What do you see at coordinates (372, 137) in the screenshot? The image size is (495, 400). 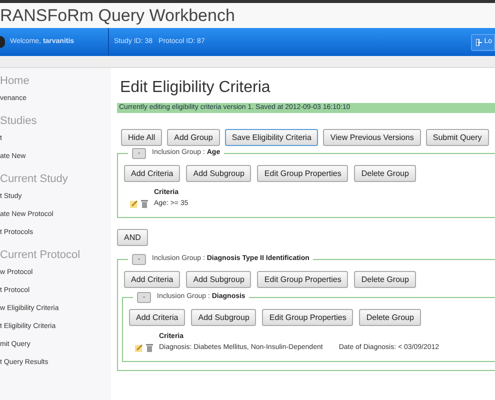 I see `toolbar-button: View Previous Versions` at bounding box center [372, 137].